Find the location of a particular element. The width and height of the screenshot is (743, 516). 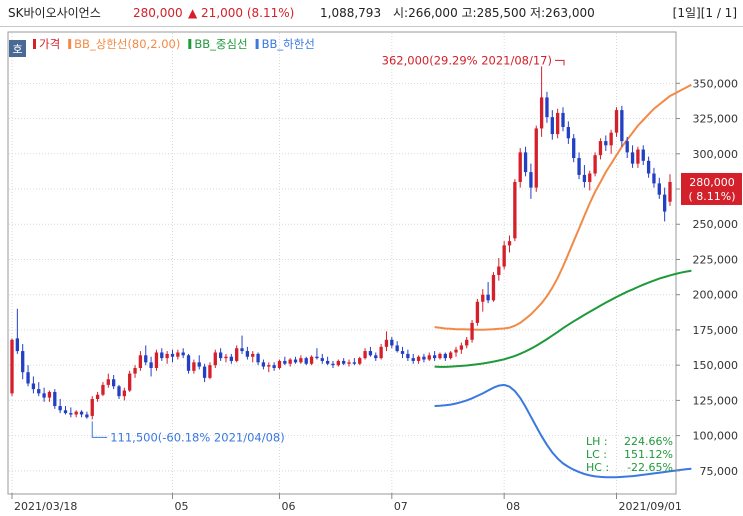

y-tick-label: 200,000 is located at coordinates (716, 295).